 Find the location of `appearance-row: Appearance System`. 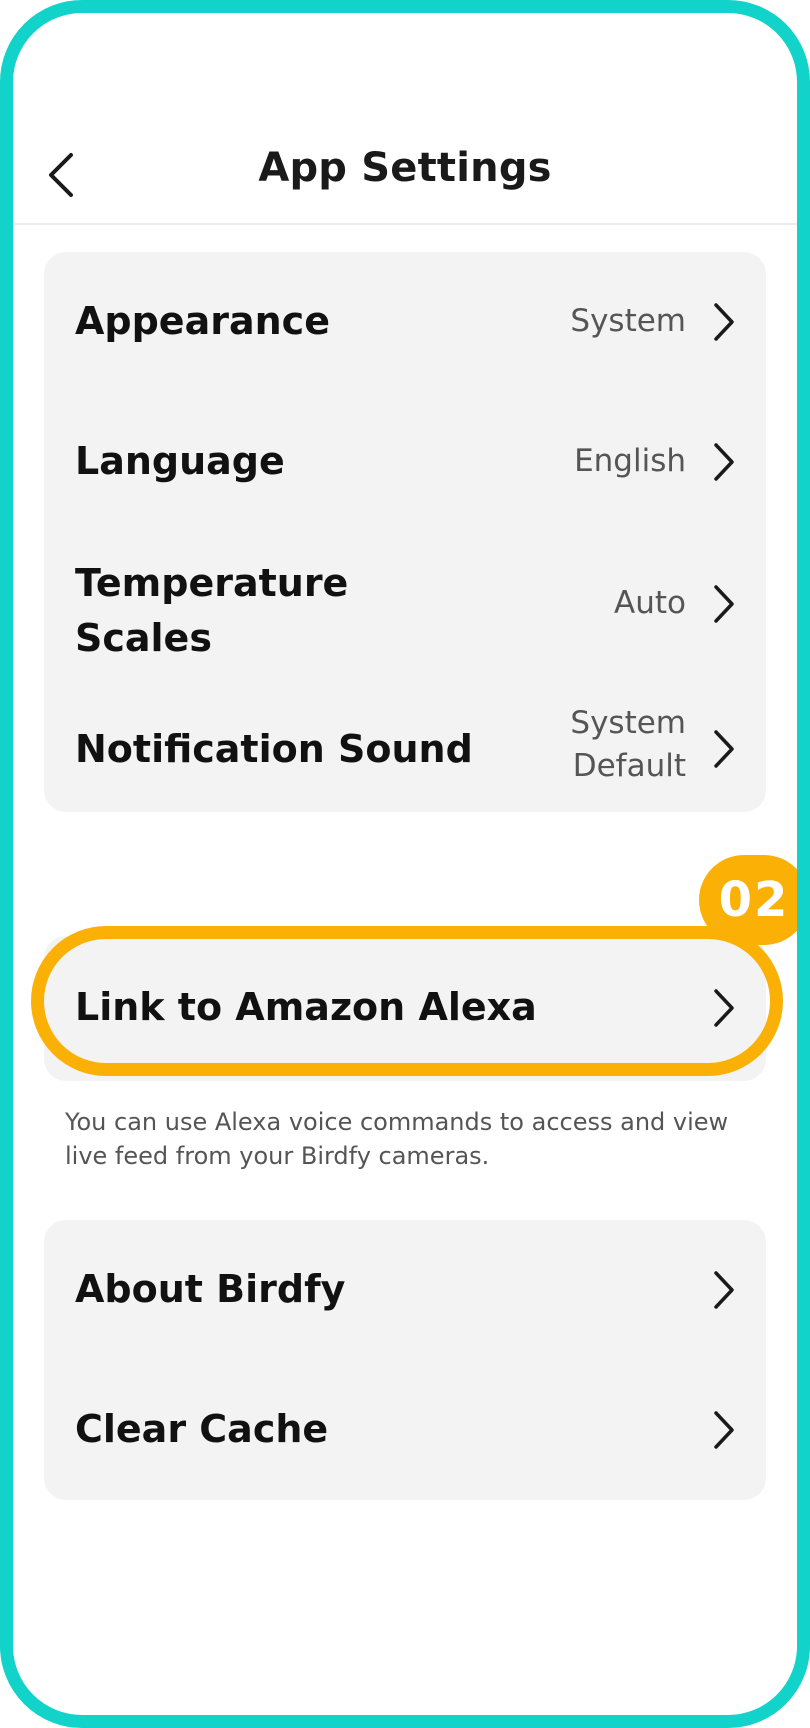

appearance-row: Appearance System is located at coordinates (405, 322).